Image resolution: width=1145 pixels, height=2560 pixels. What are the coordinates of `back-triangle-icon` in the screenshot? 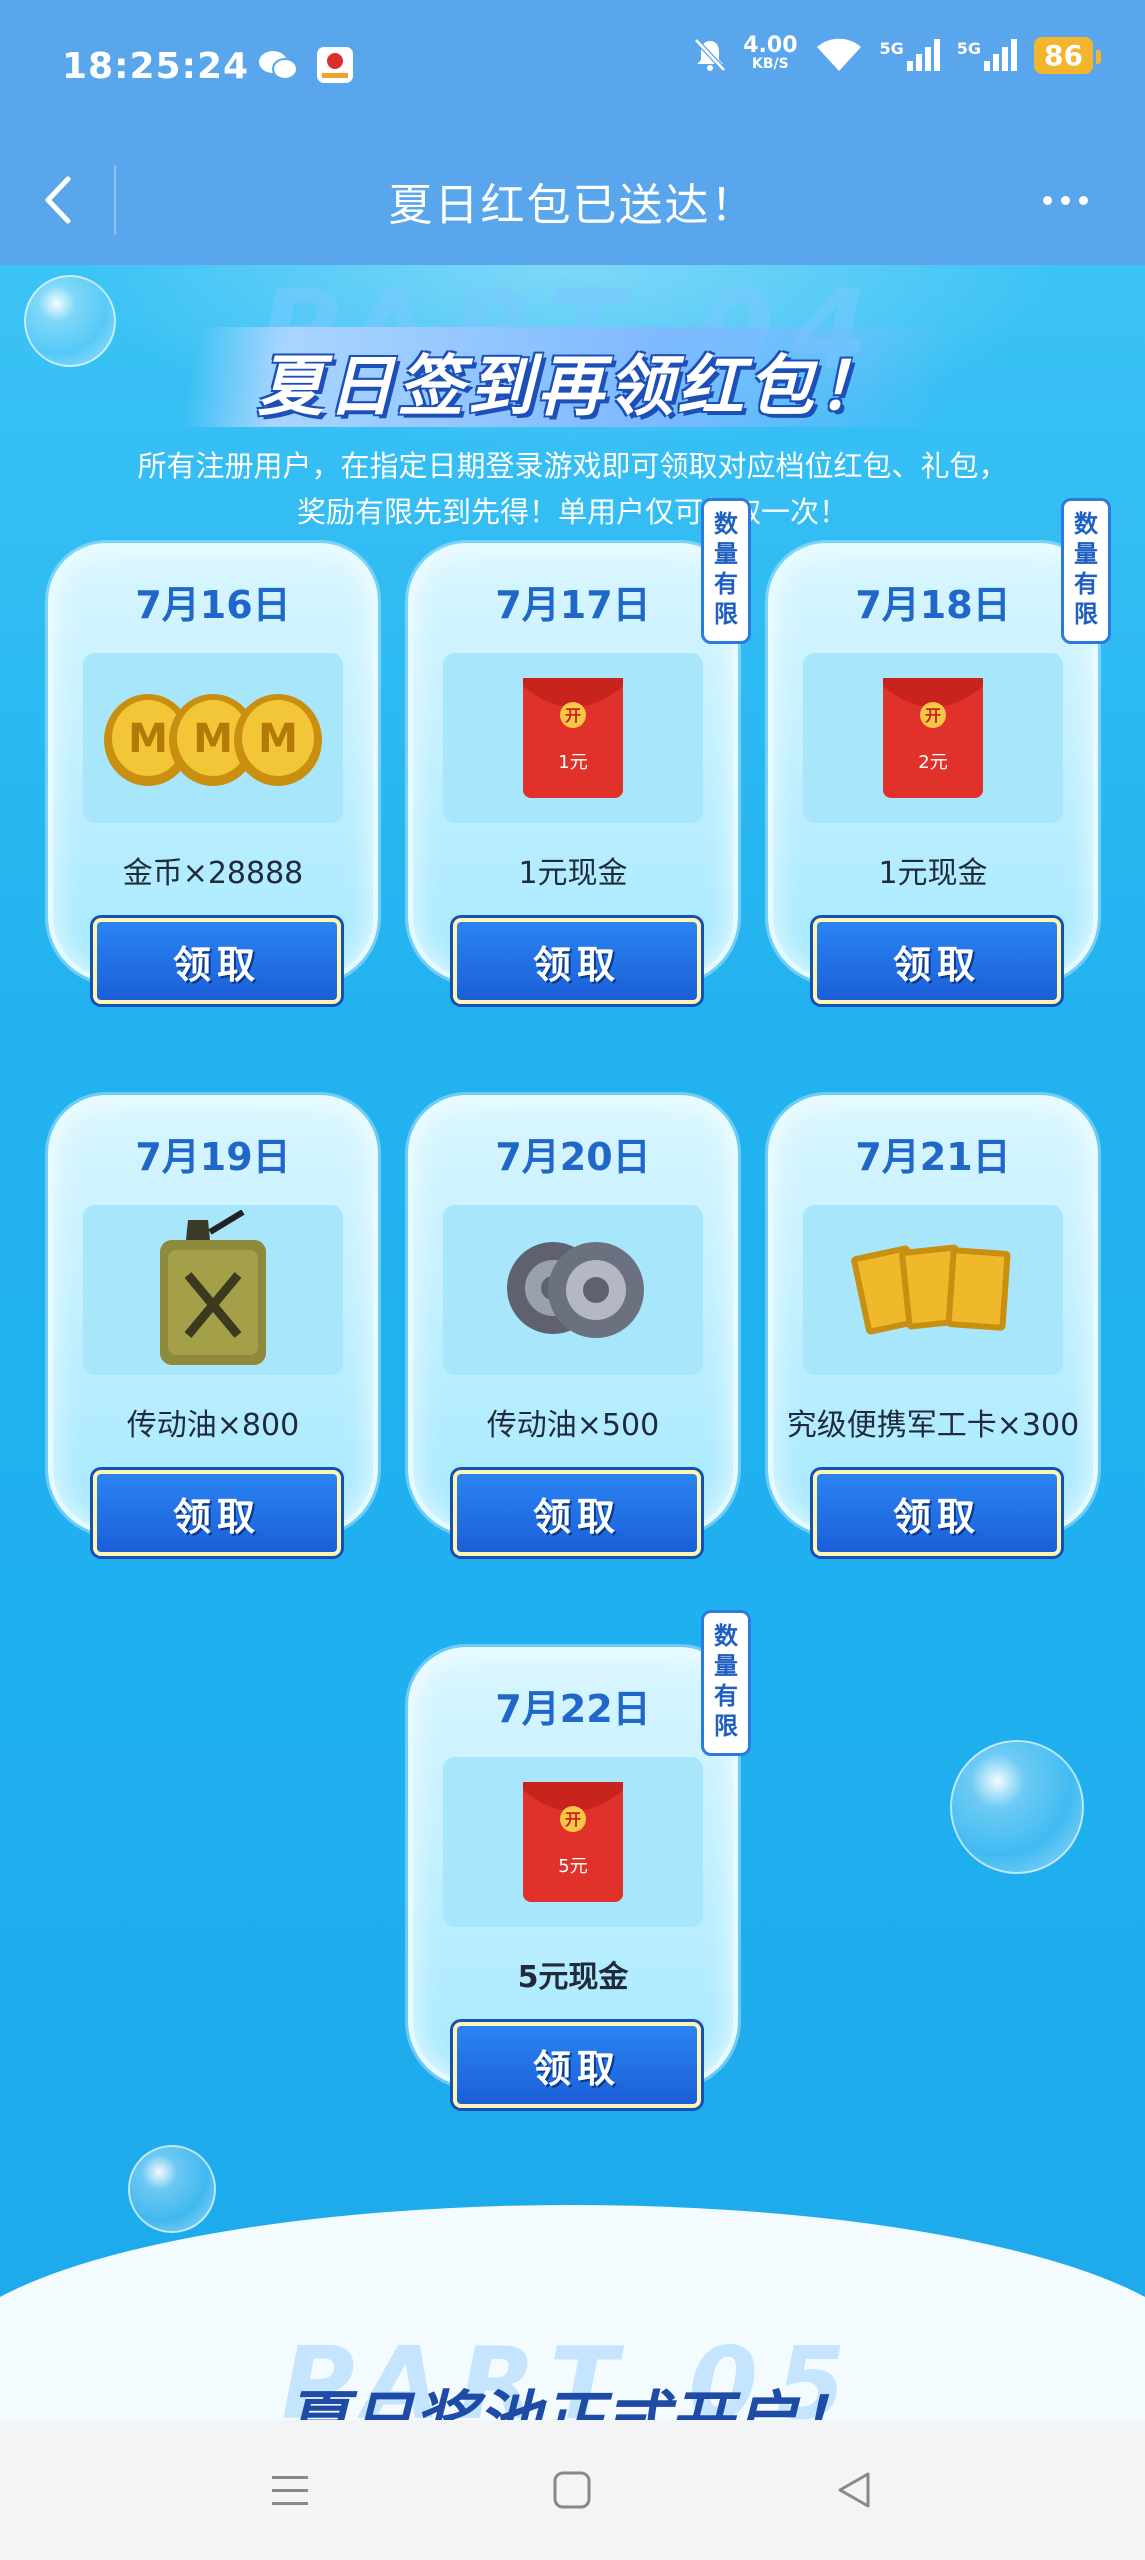 It's located at (854, 2490).